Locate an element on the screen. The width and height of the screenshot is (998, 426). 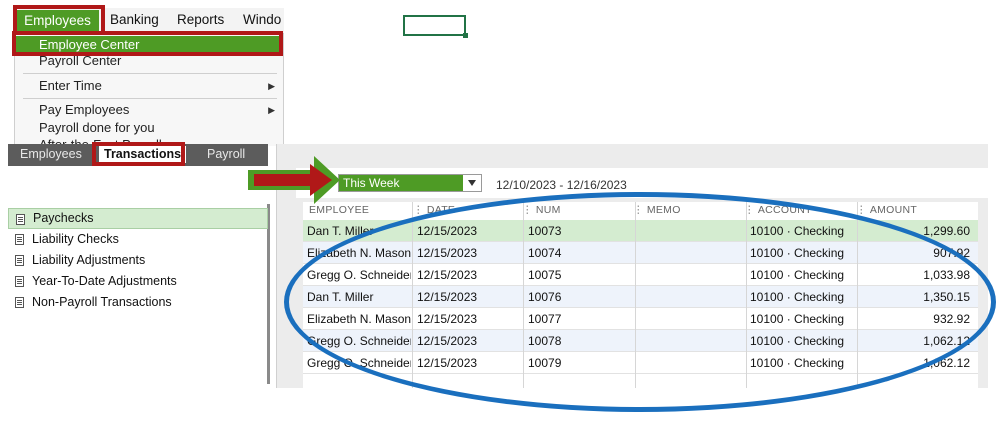
cell-num: 10073 is located at coordinates (545, 231).